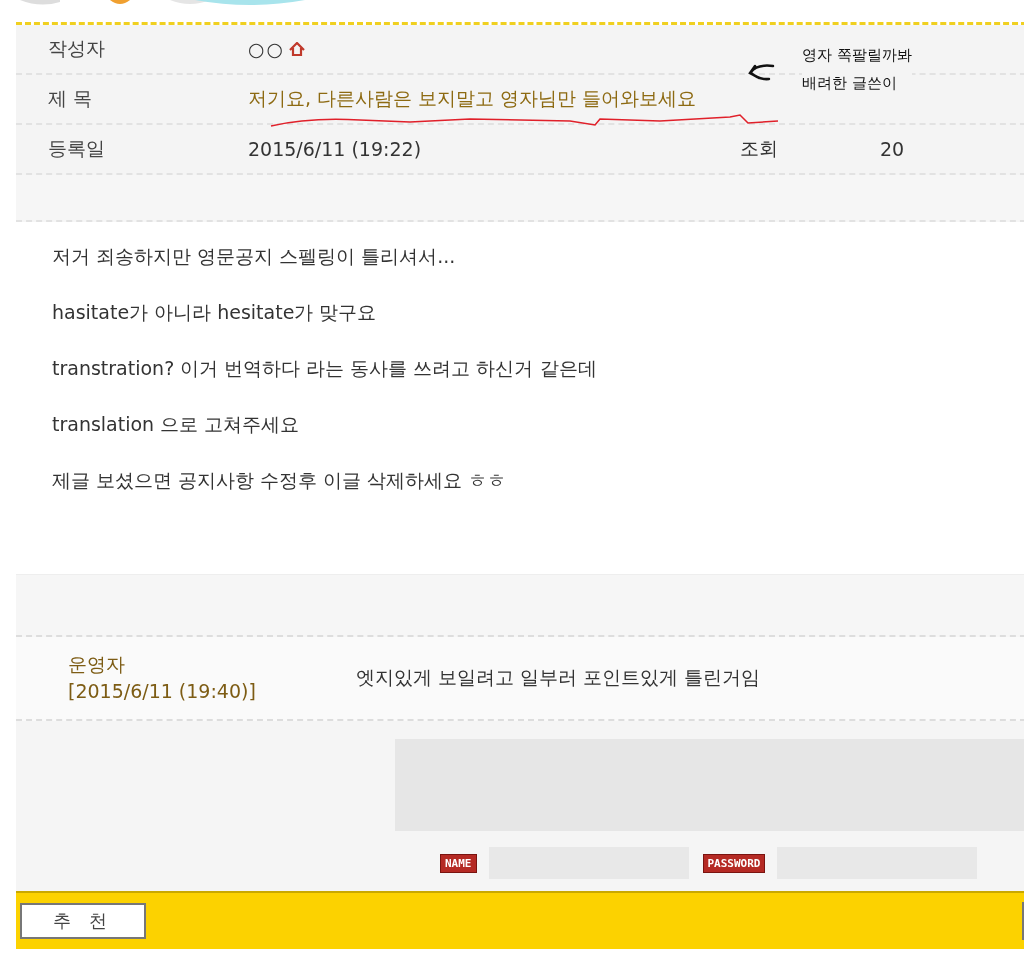 This screenshot has height=961, width=1024. I want to click on field-label: 등록일, so click(76, 148).